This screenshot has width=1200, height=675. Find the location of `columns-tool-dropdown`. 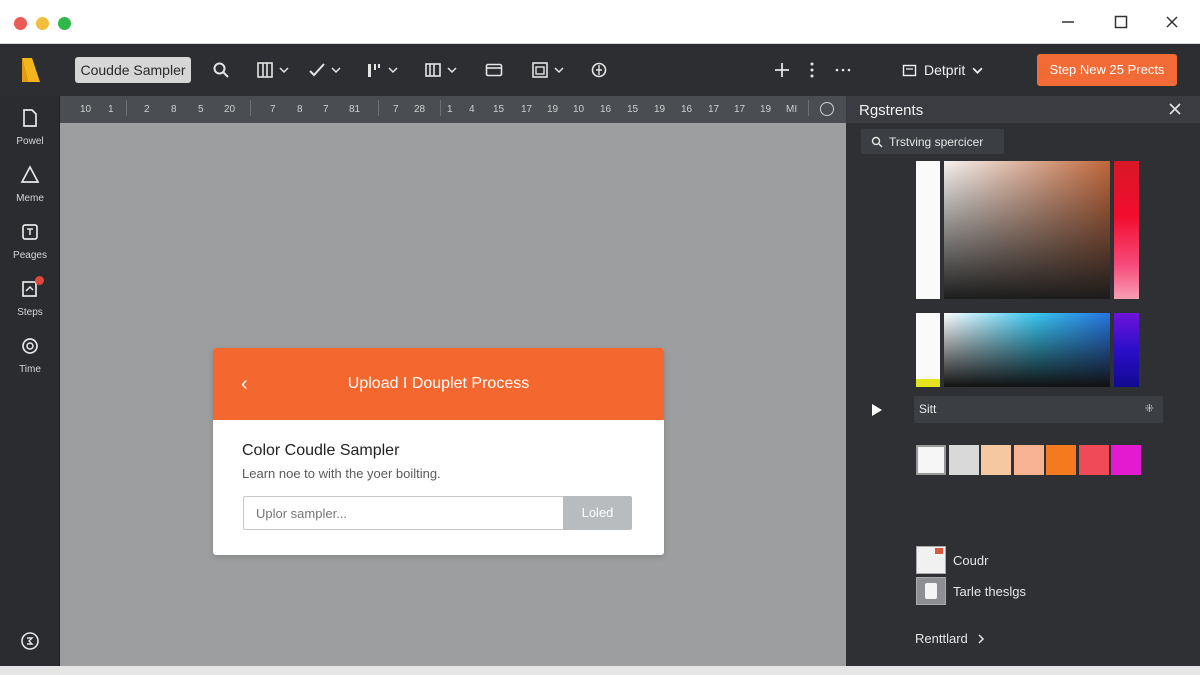

columns-tool-dropdown is located at coordinates (272, 70).